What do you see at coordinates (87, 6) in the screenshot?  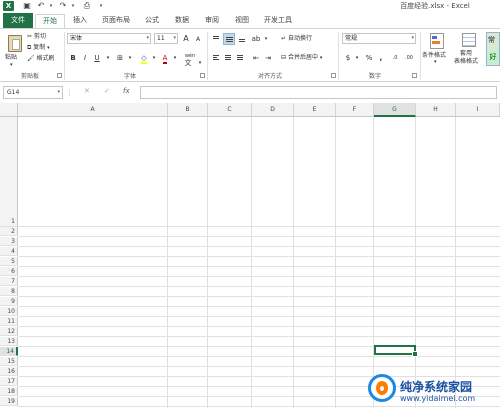 I see `print-preview-icon: ⎙` at bounding box center [87, 6].